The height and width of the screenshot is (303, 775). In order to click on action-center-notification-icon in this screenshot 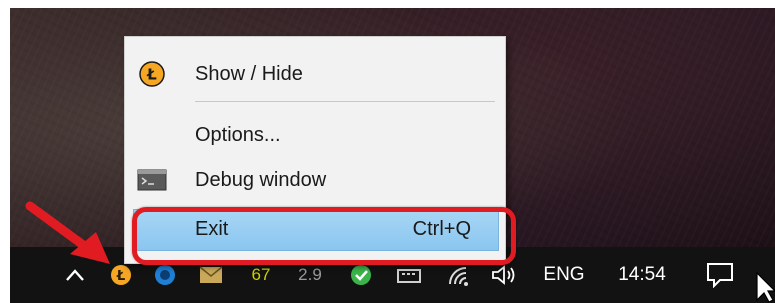, I will do `click(720, 275)`.